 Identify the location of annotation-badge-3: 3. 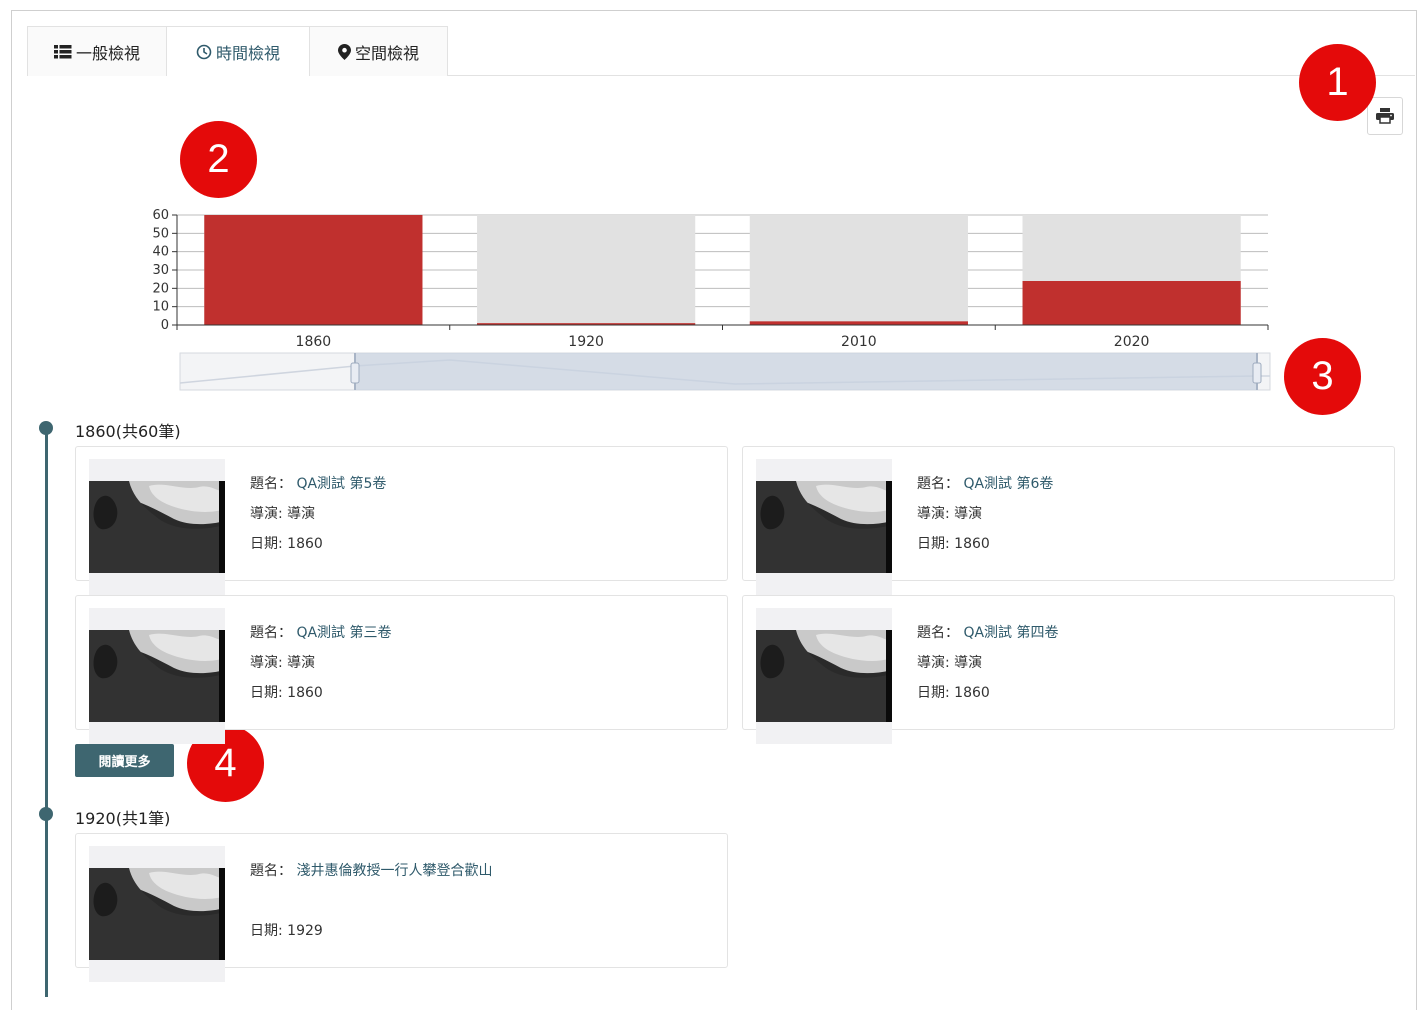
(1322, 376).